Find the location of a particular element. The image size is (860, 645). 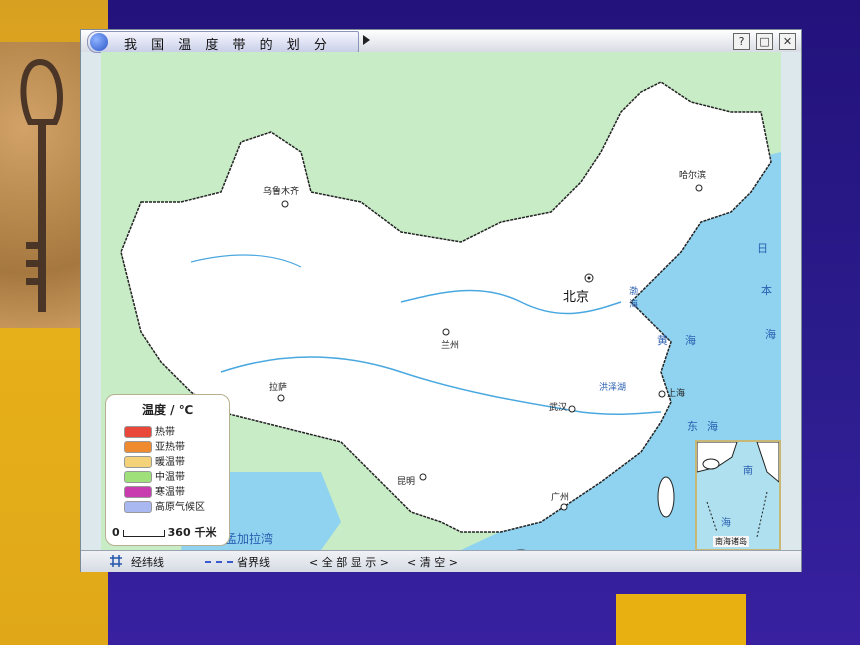

sea-label-bengal: 孟加拉湾 is located at coordinates (249, 539).